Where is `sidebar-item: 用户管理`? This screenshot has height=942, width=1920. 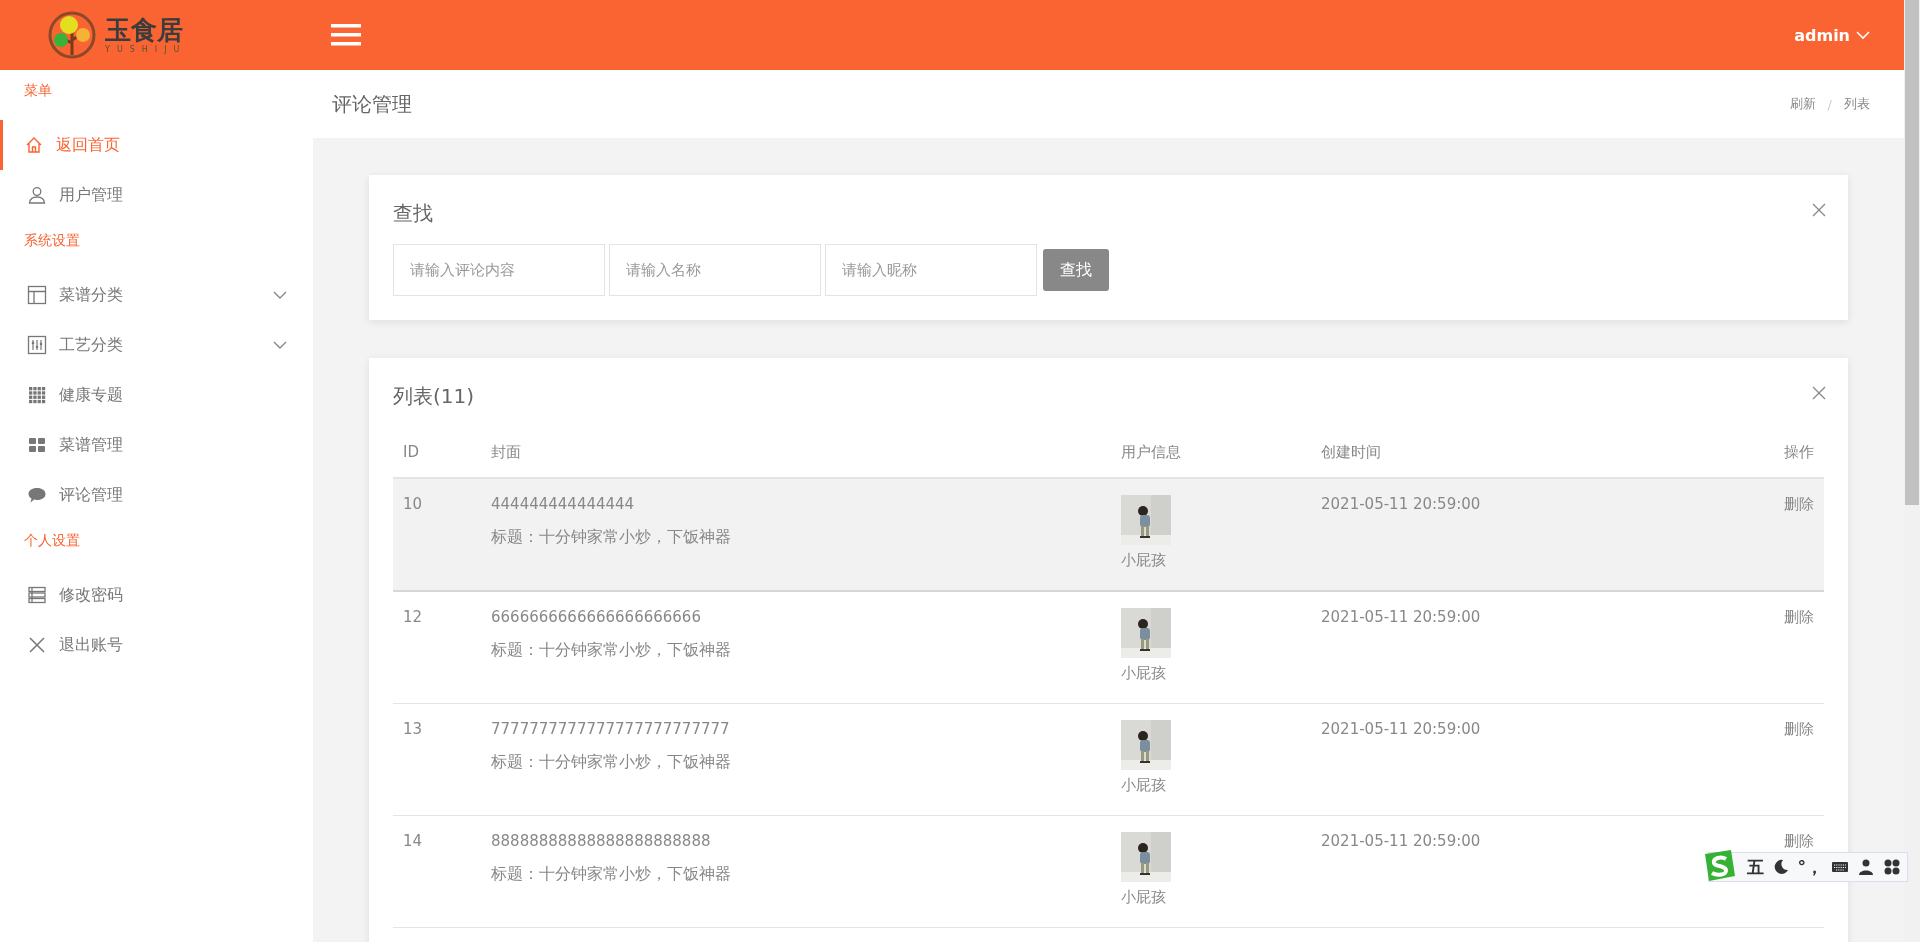
sidebar-item: 用户管理 is located at coordinates (156, 195).